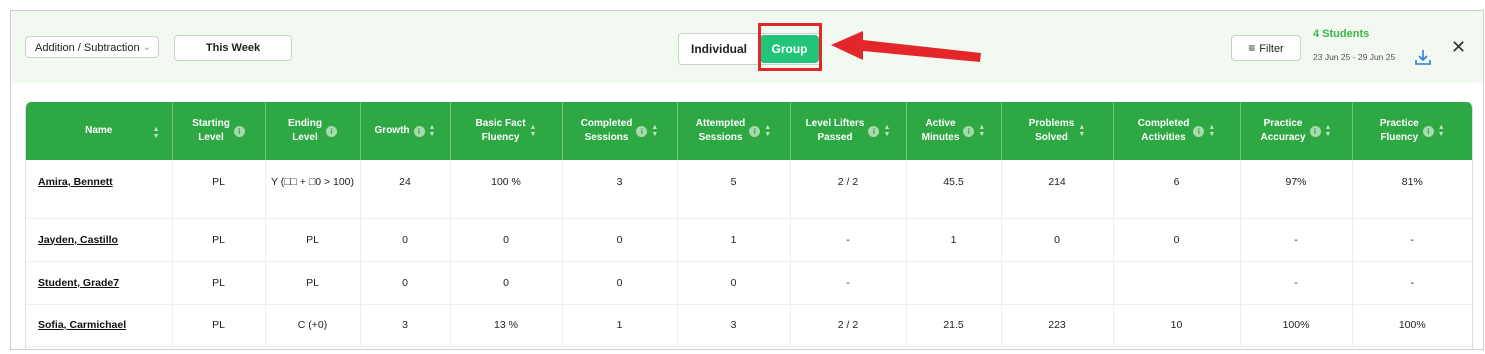  I want to click on operation-dropdown: Addition / Subtraction ⌄, so click(92, 47).